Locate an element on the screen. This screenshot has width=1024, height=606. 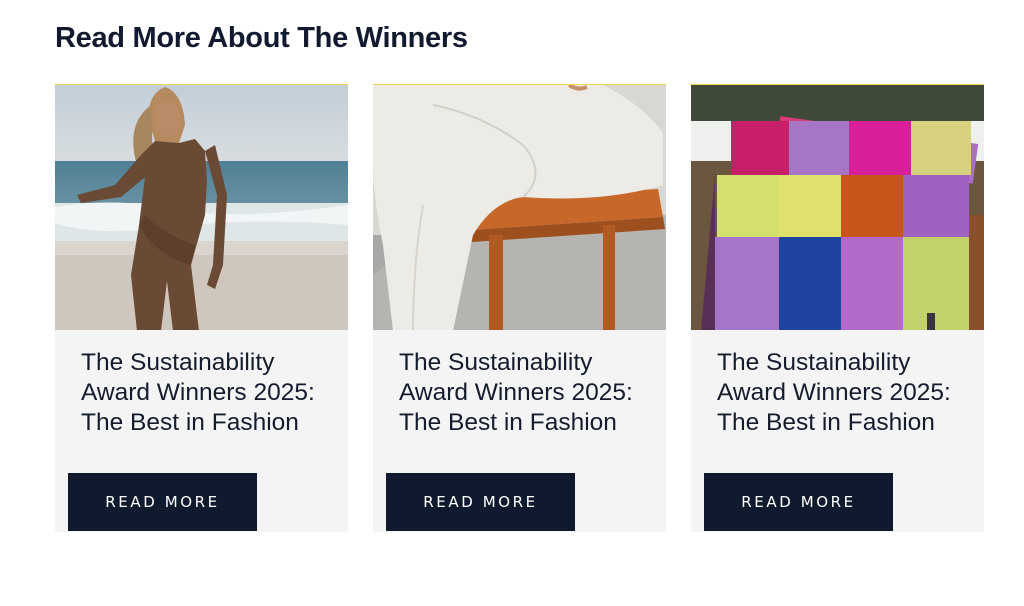
section-heading: Read More About The Winners is located at coordinates (261, 38).